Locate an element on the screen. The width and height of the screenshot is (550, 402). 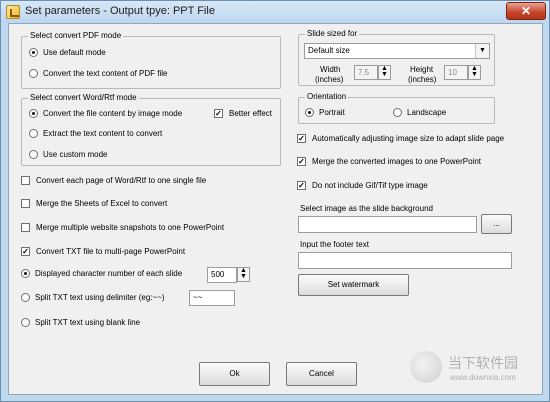
no-gif-label: Do not include Gif/Tif type image is located at coordinates (370, 185).